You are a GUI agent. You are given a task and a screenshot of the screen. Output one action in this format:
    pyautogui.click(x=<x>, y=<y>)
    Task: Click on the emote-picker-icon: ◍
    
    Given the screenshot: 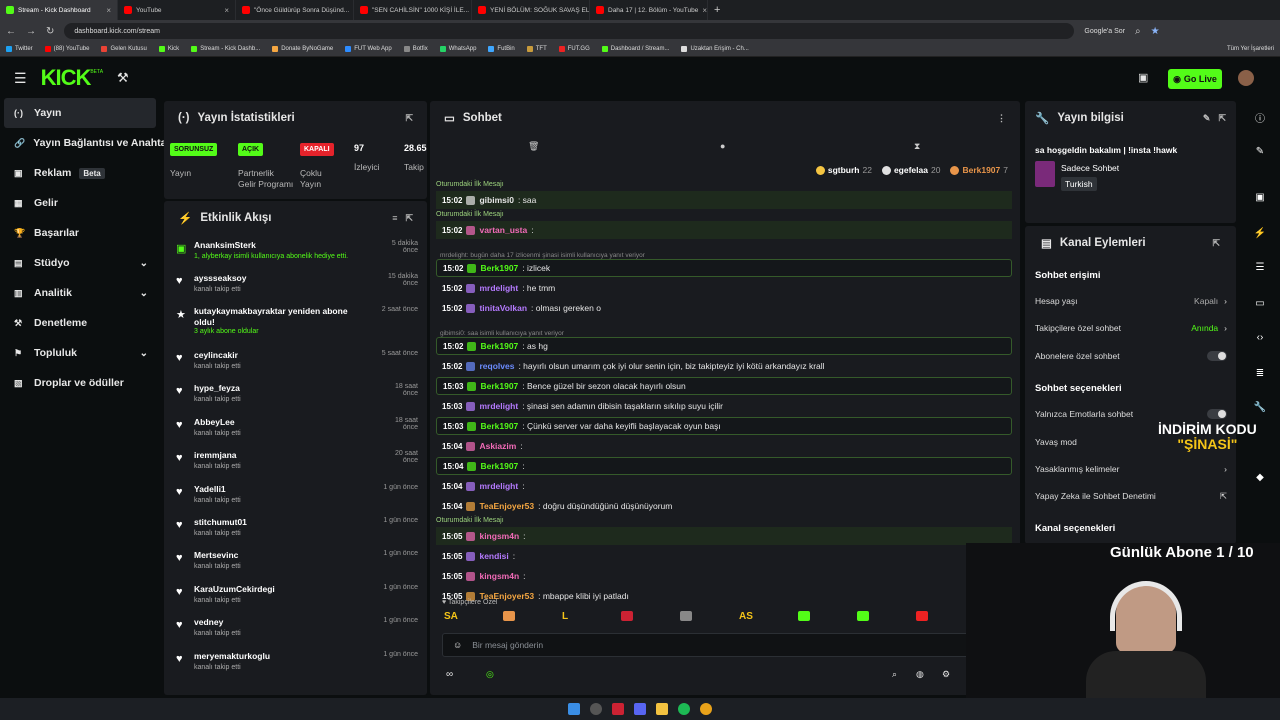 What is the action you would take?
    pyautogui.click(x=920, y=674)
    